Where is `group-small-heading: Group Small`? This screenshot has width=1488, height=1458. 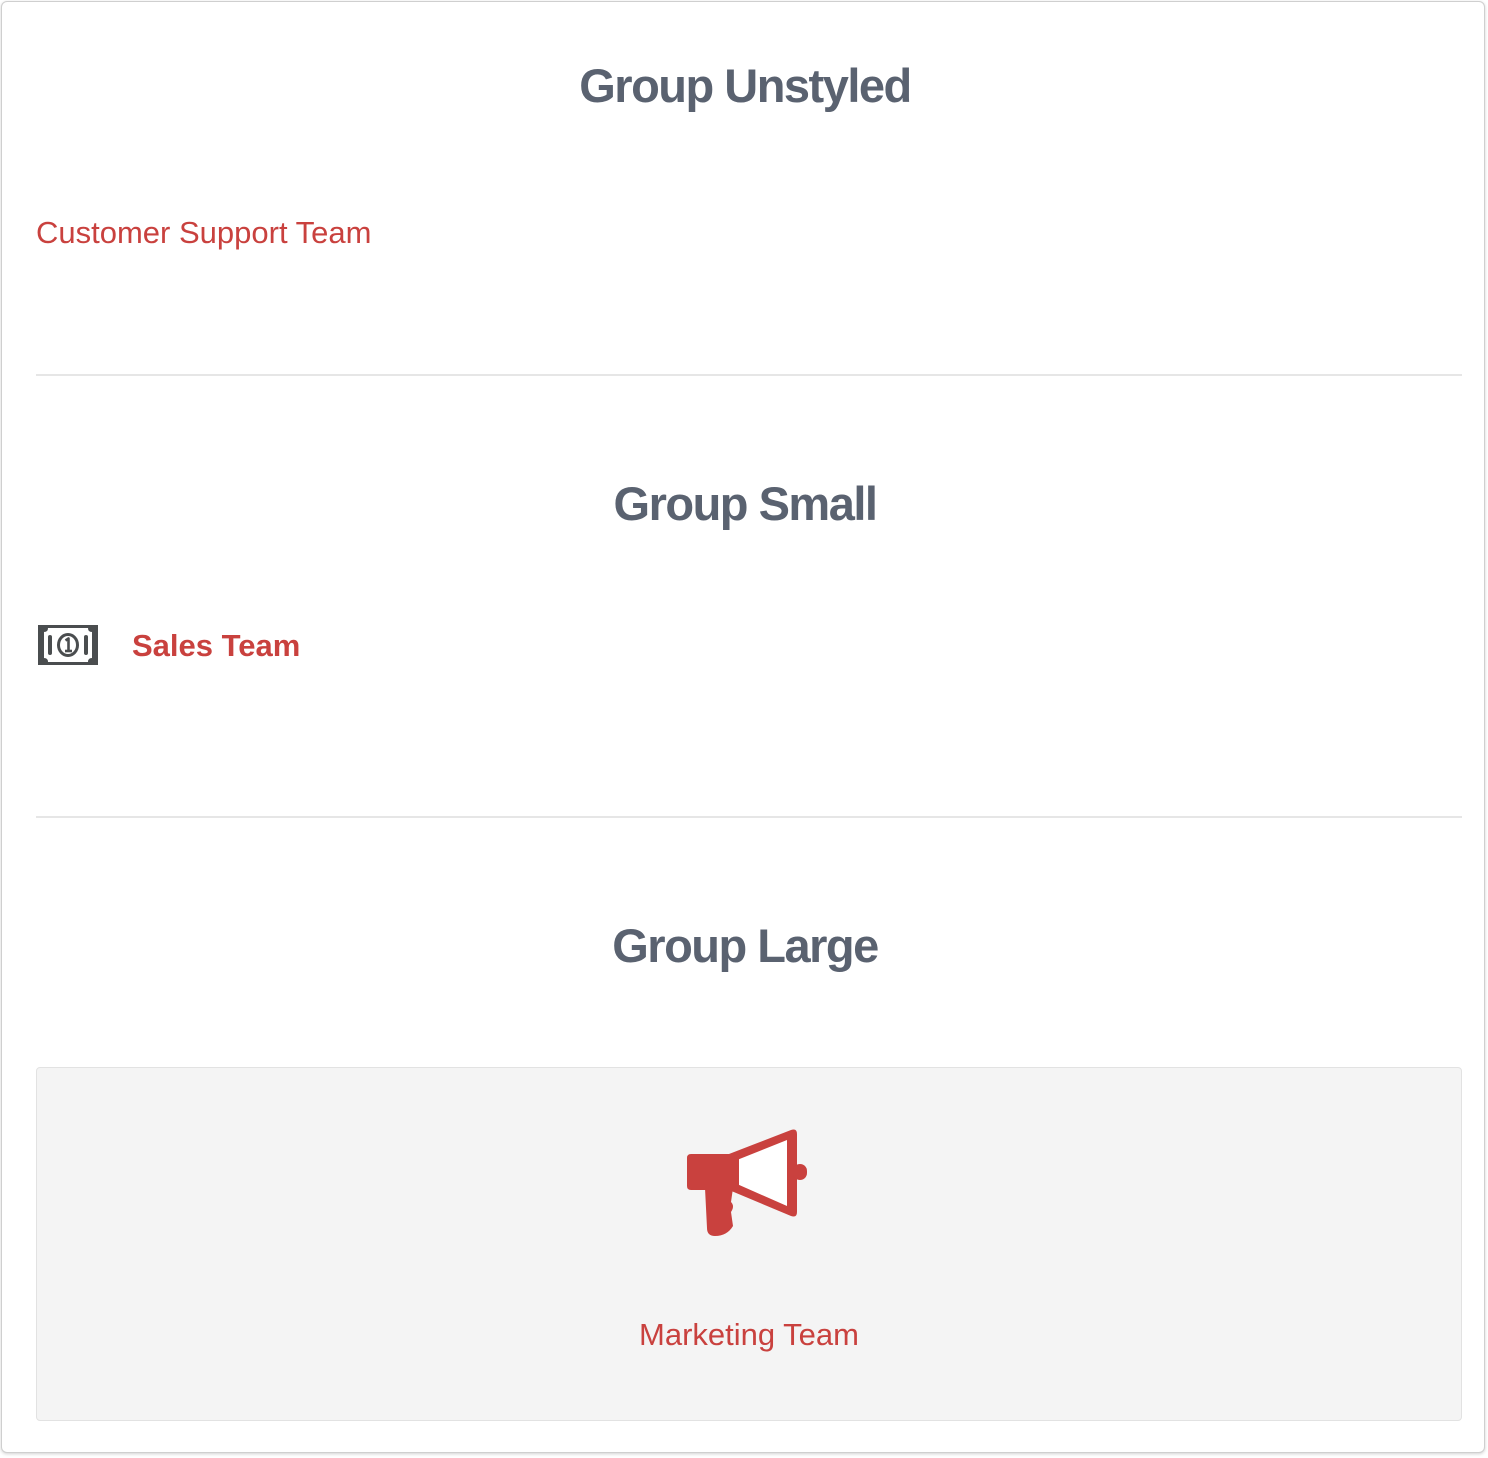
group-small-heading: Group Small is located at coordinates (745, 503).